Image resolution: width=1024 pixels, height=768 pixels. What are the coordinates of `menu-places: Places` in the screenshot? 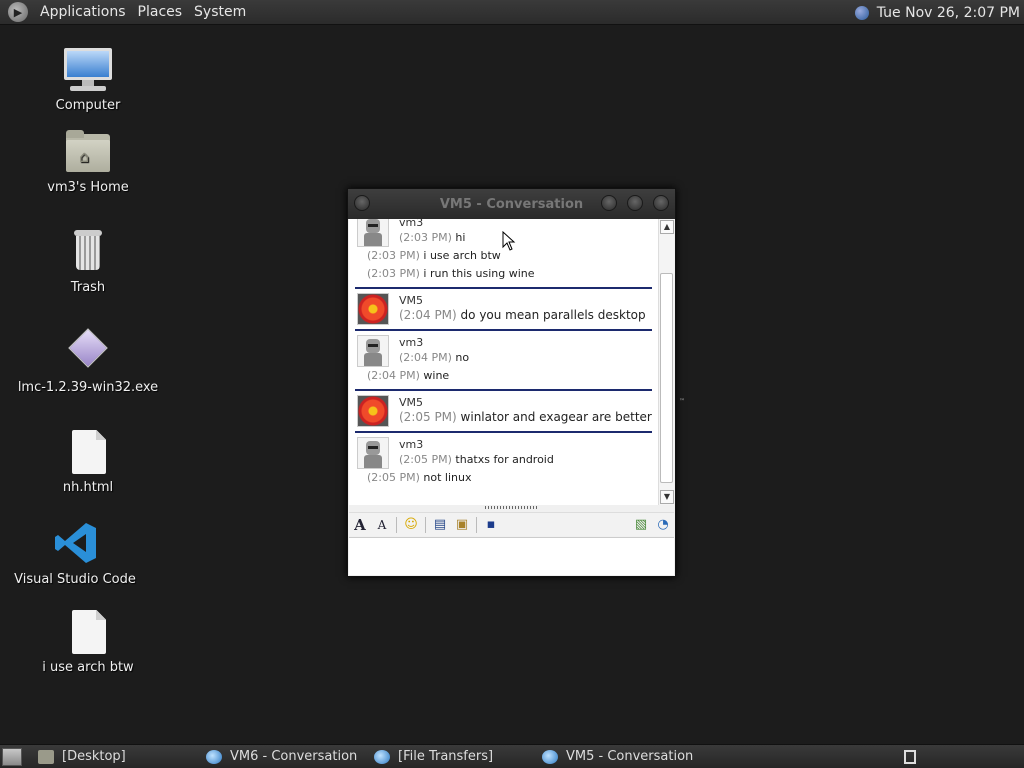 It's located at (160, 12).